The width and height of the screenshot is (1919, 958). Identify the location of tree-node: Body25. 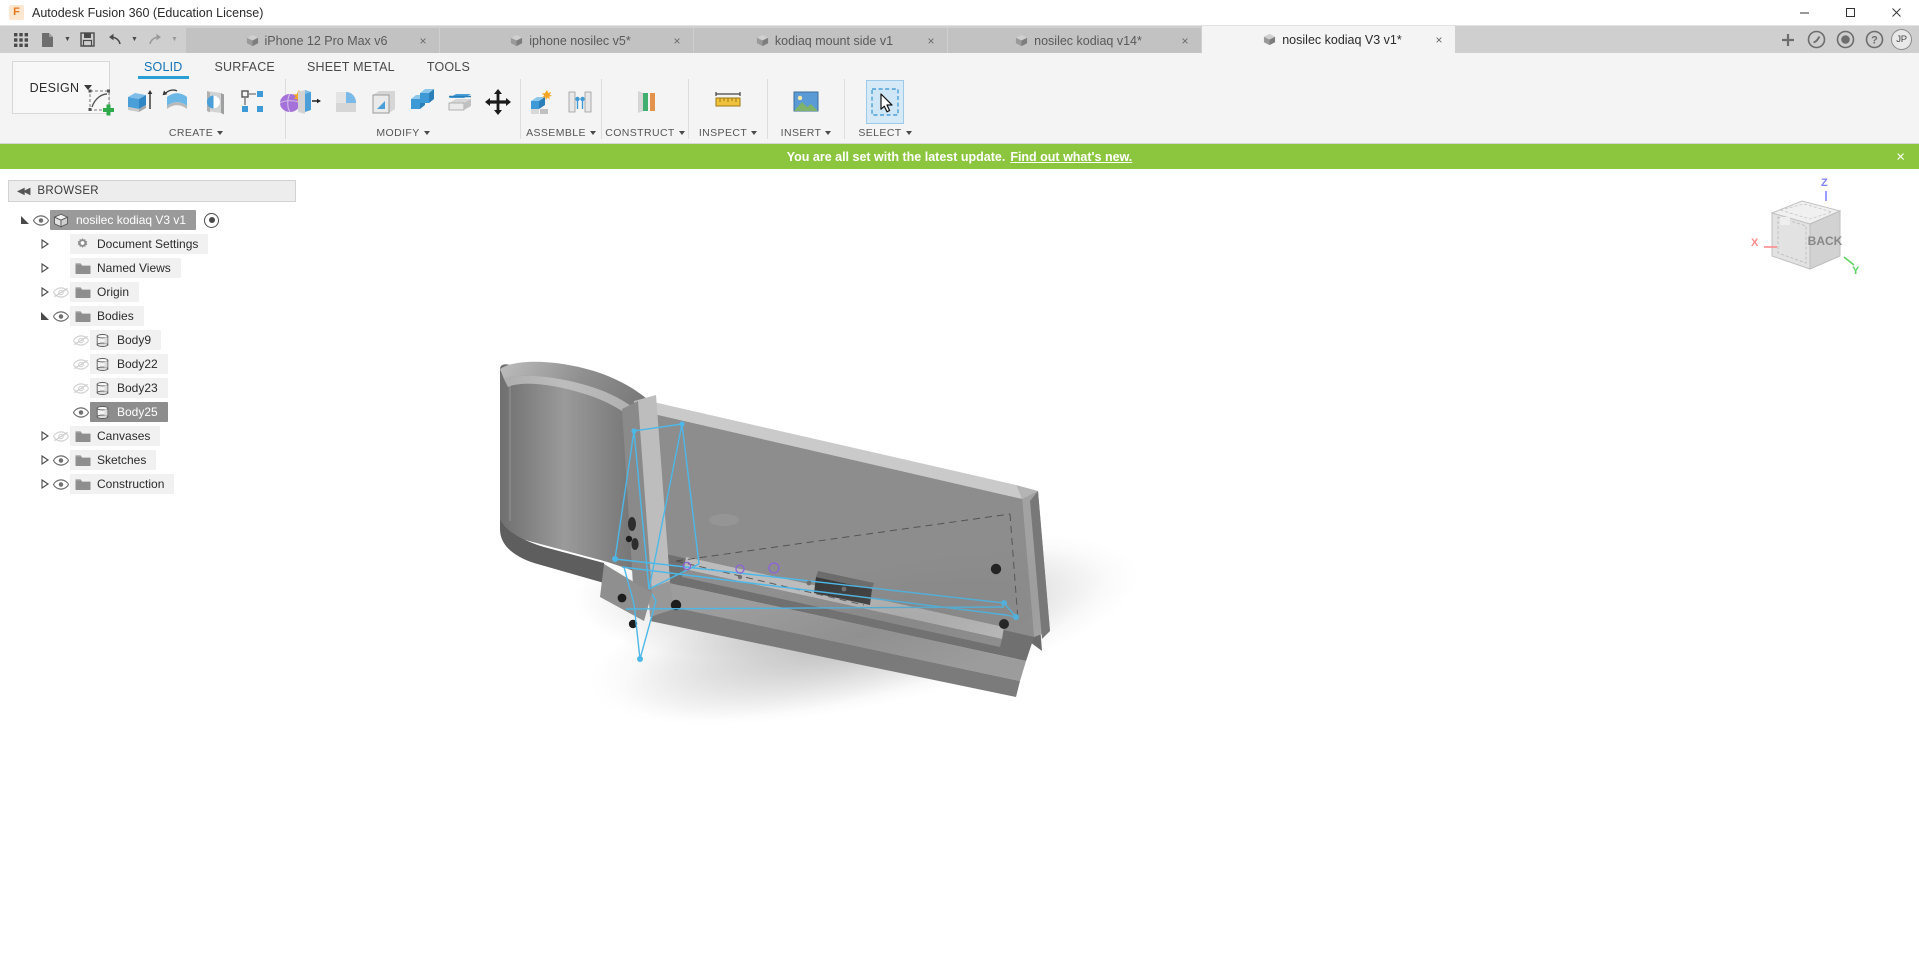
(152, 412).